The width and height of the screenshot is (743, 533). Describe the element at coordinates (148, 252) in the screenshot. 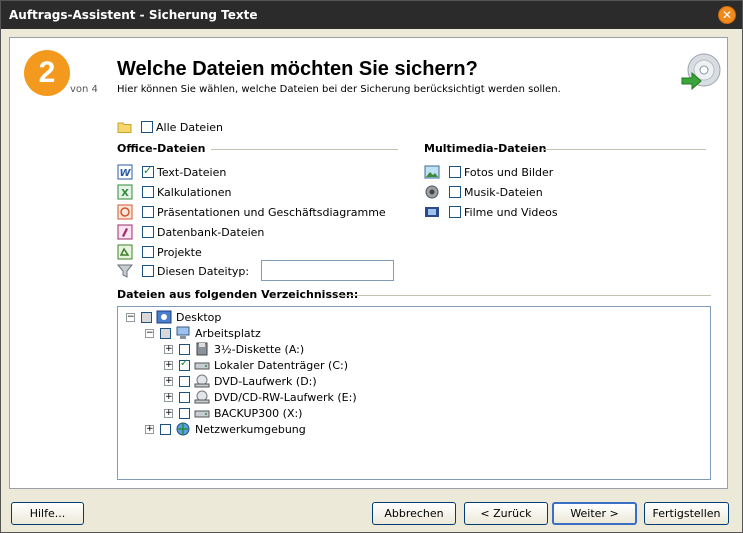

I see `projects-checkbox` at that location.